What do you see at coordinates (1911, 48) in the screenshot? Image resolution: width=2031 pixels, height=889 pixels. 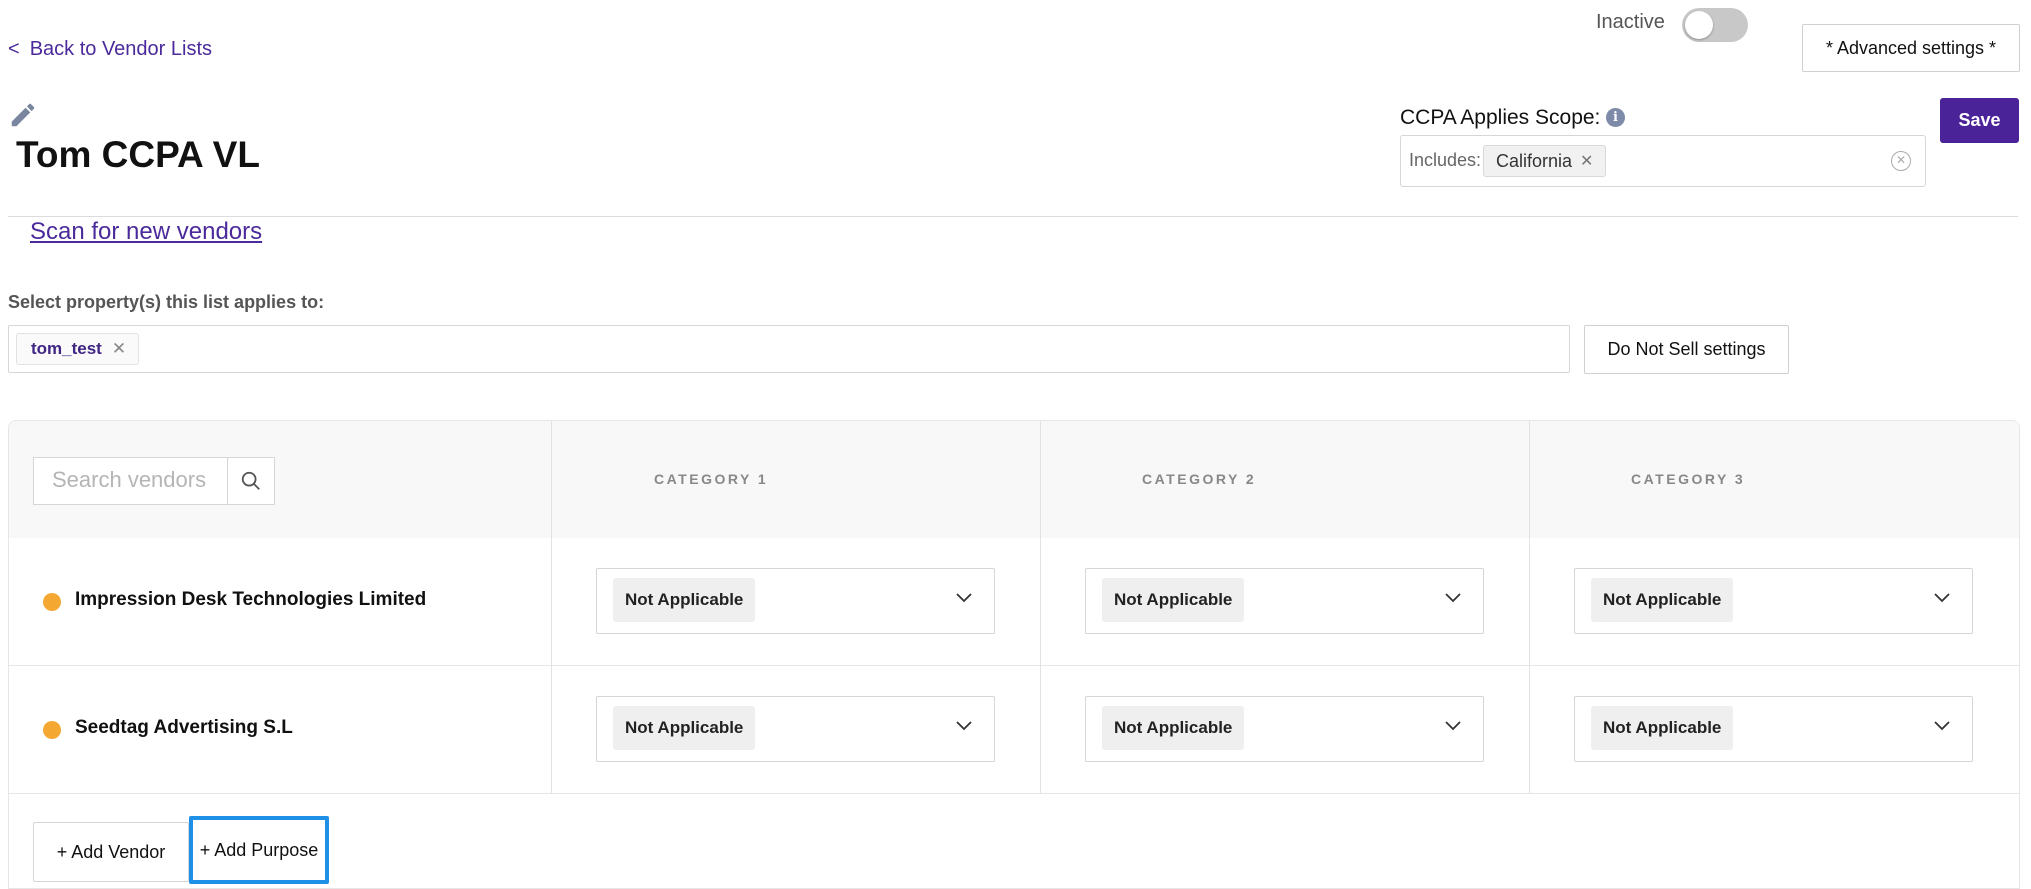 I see `advanced-settings-button: * Advanced settings *` at bounding box center [1911, 48].